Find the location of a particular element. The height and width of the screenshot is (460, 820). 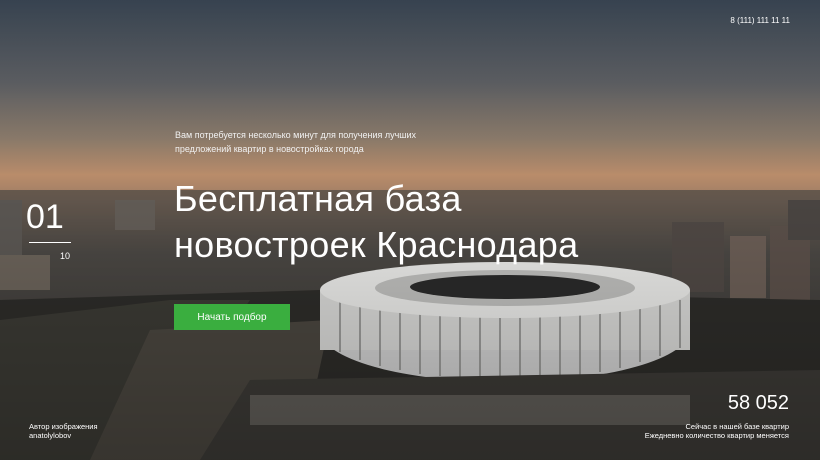

apartments-count-line2: Ежедневно количество квартир меняется is located at coordinates (716, 435).